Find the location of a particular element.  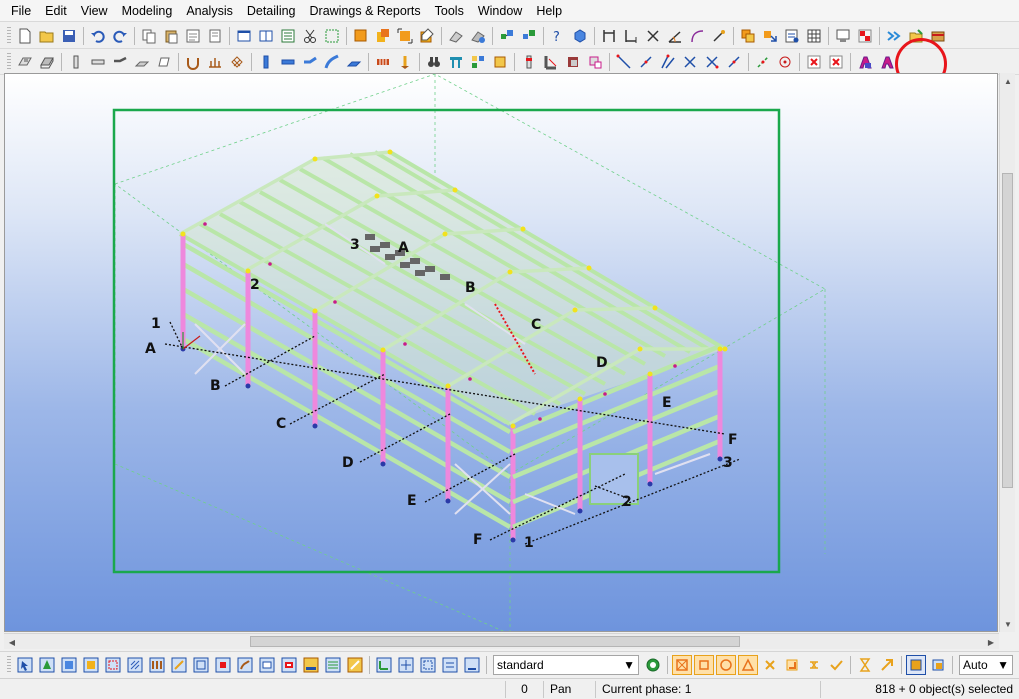

menu-view: View is located at coordinates (94, 11).